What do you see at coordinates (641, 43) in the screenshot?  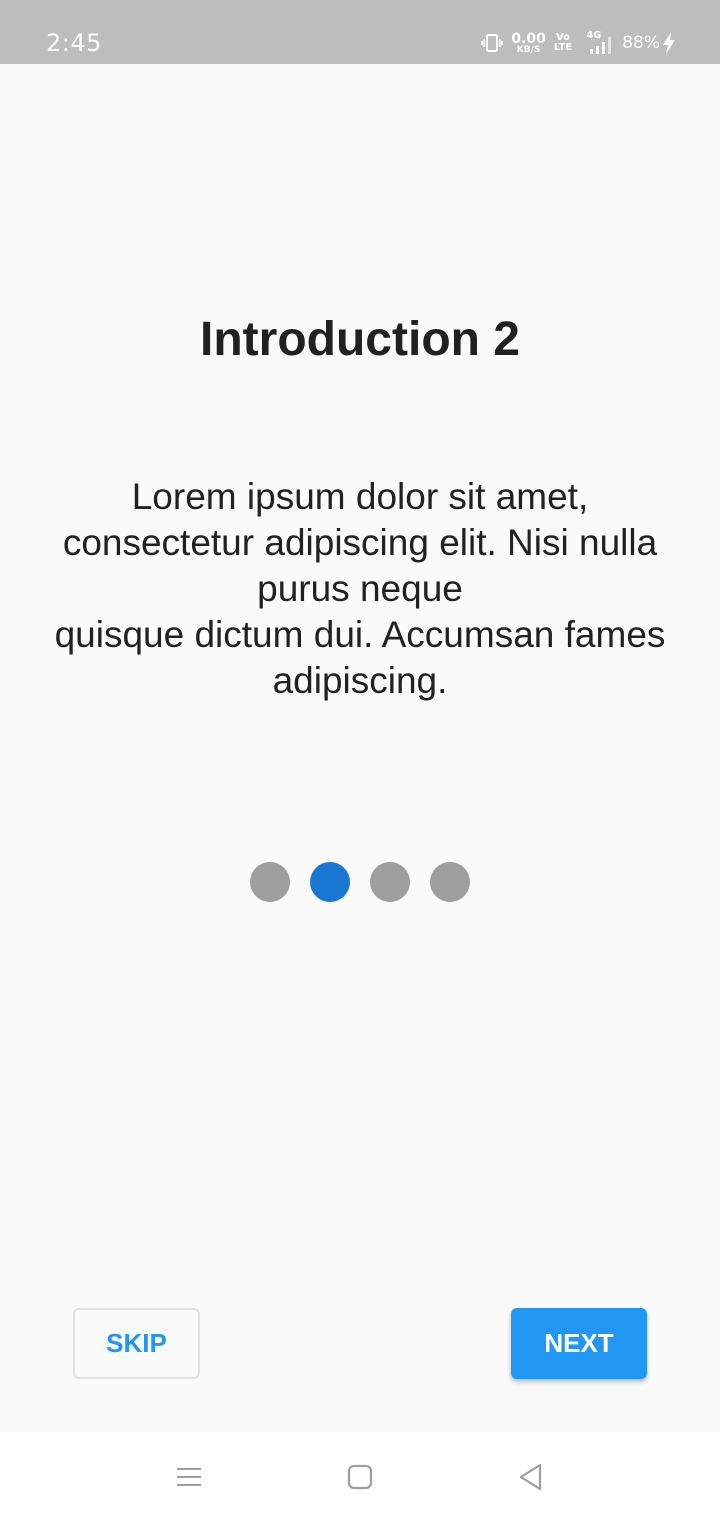 I see `battery-level: 88%` at bounding box center [641, 43].